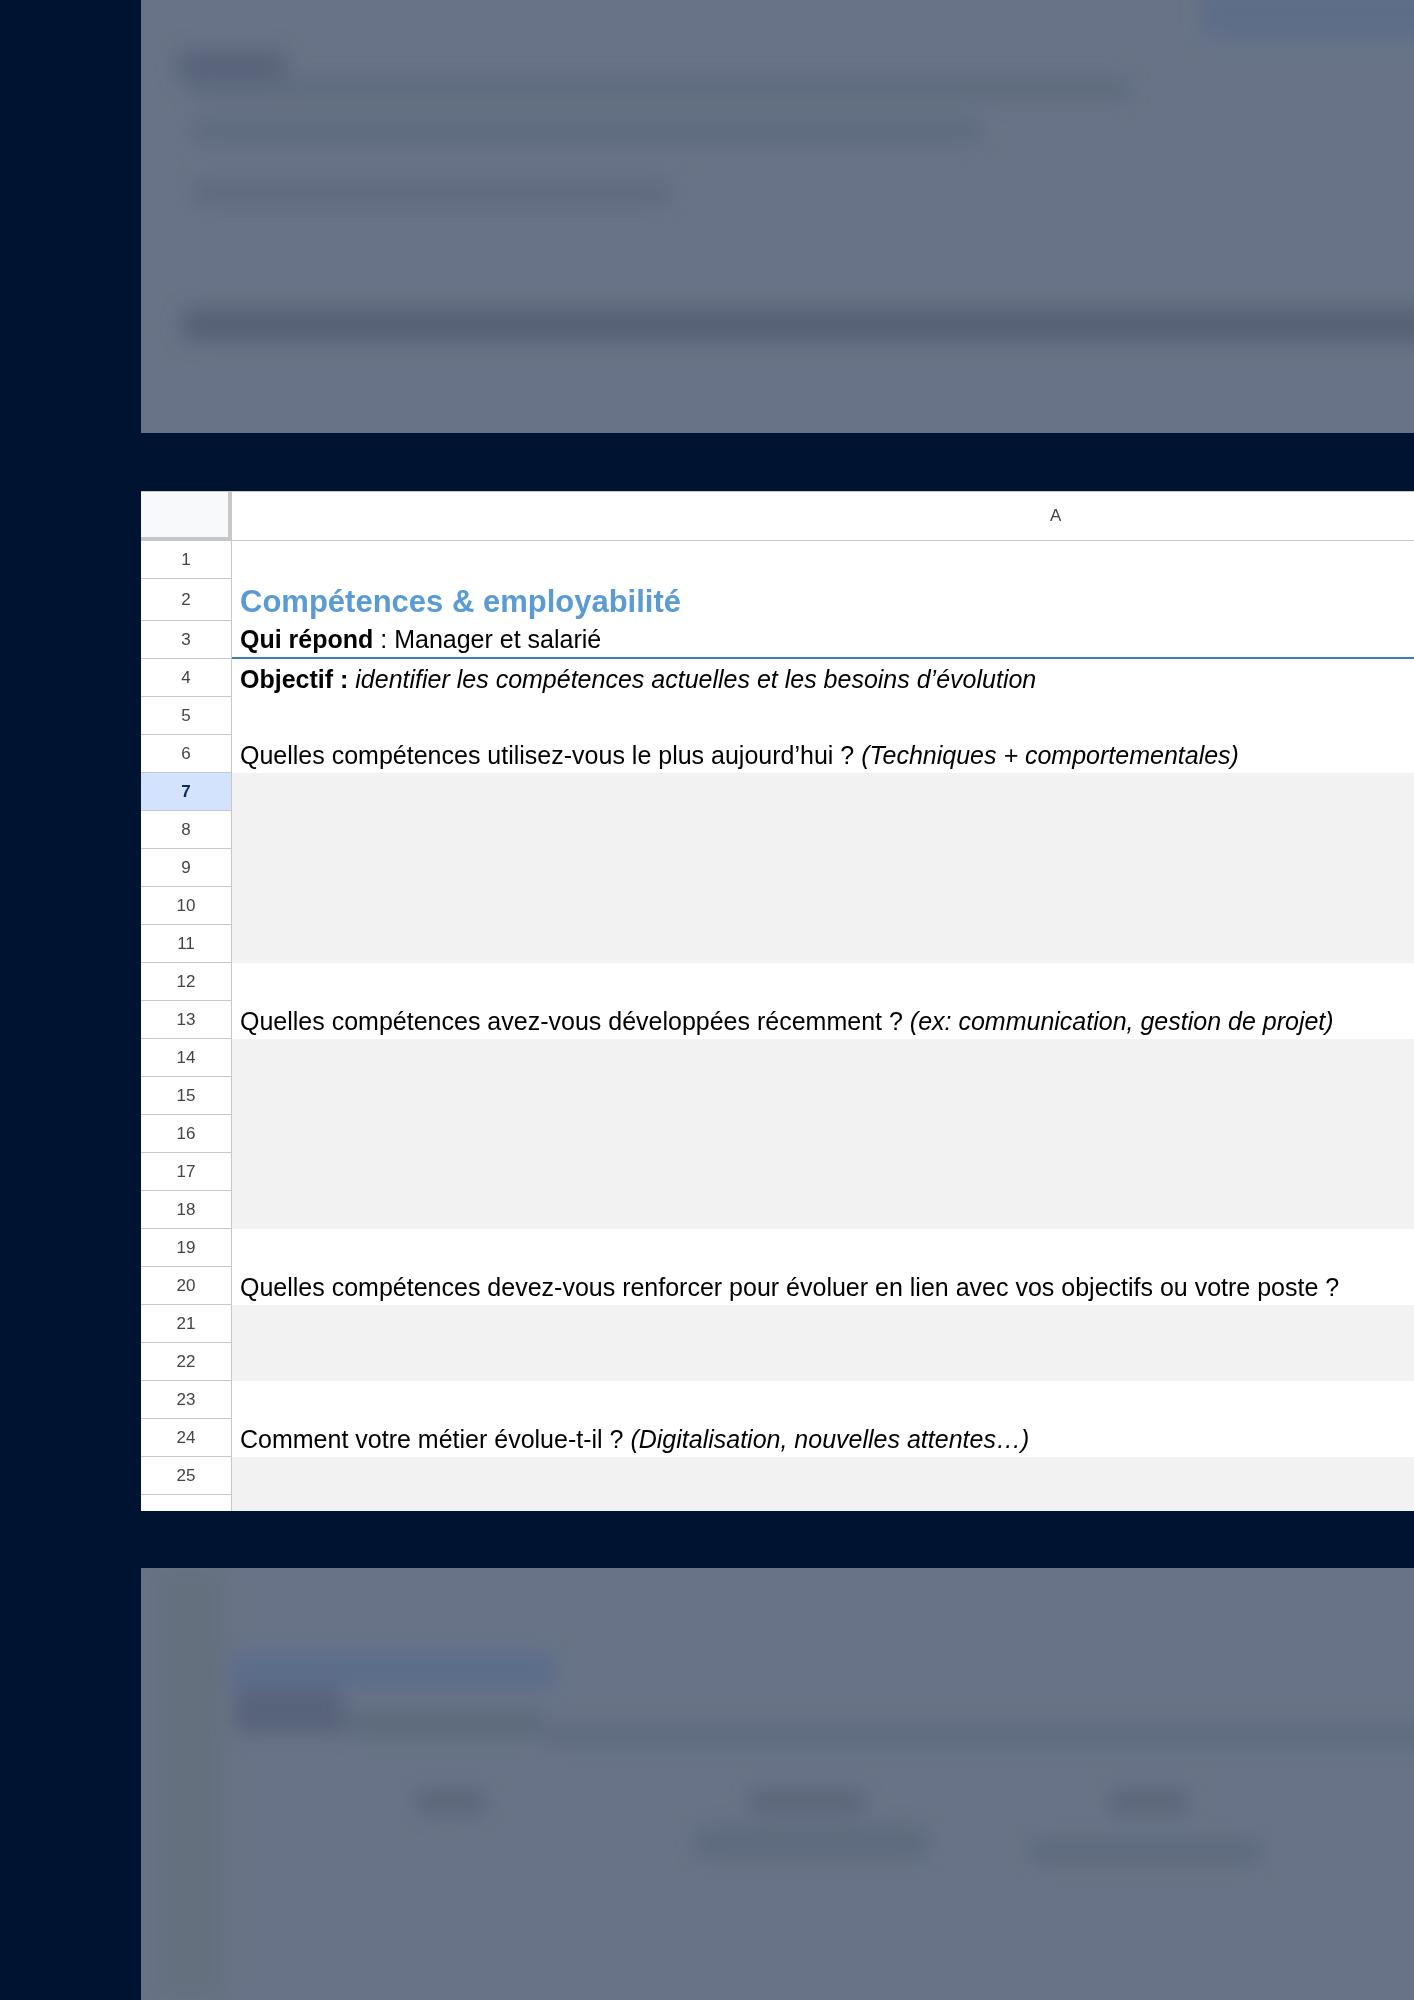 This screenshot has height=2000, width=1414. Describe the element at coordinates (421, 639) in the screenshot. I see `info-line: Qui répond : Manager et salarié` at that location.